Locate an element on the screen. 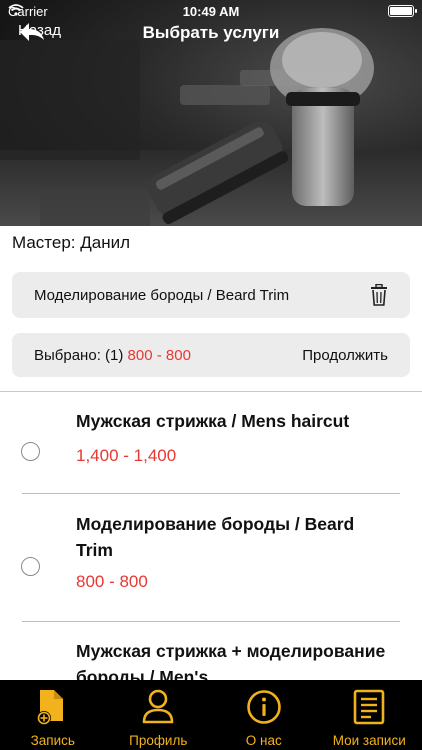 The width and height of the screenshot is (422, 750). selected-service-card: Моделирование бороды / Beard Trim is located at coordinates (211, 295).